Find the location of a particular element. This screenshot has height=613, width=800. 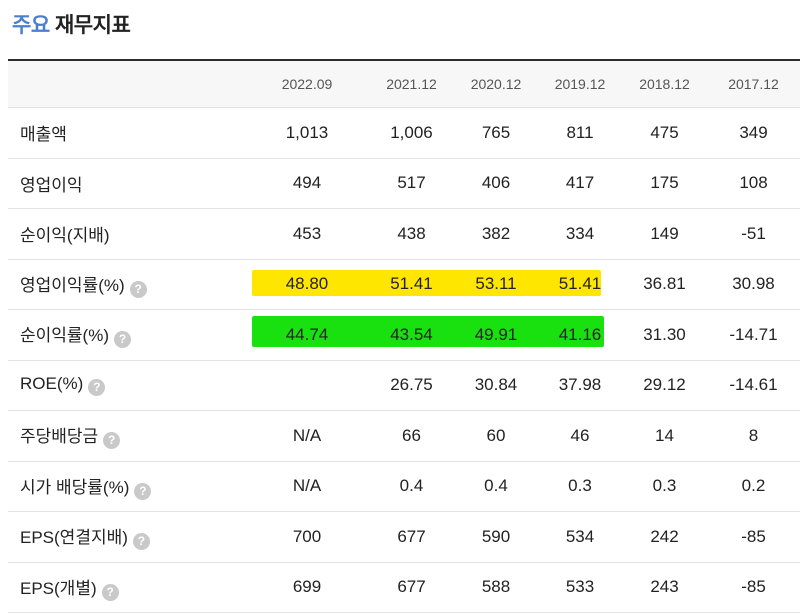

table-cell: 30.98 is located at coordinates (753, 284).